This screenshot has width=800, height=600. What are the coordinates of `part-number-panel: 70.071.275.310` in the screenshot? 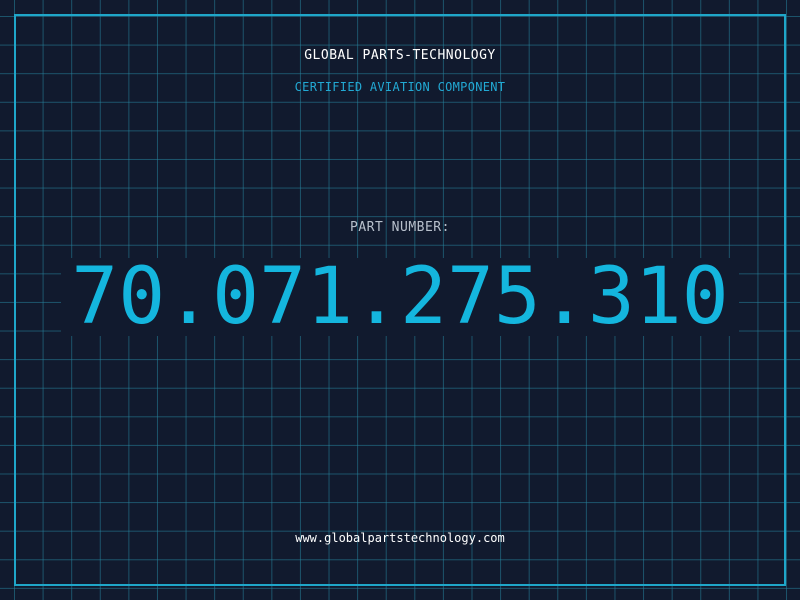 It's located at (400, 297).